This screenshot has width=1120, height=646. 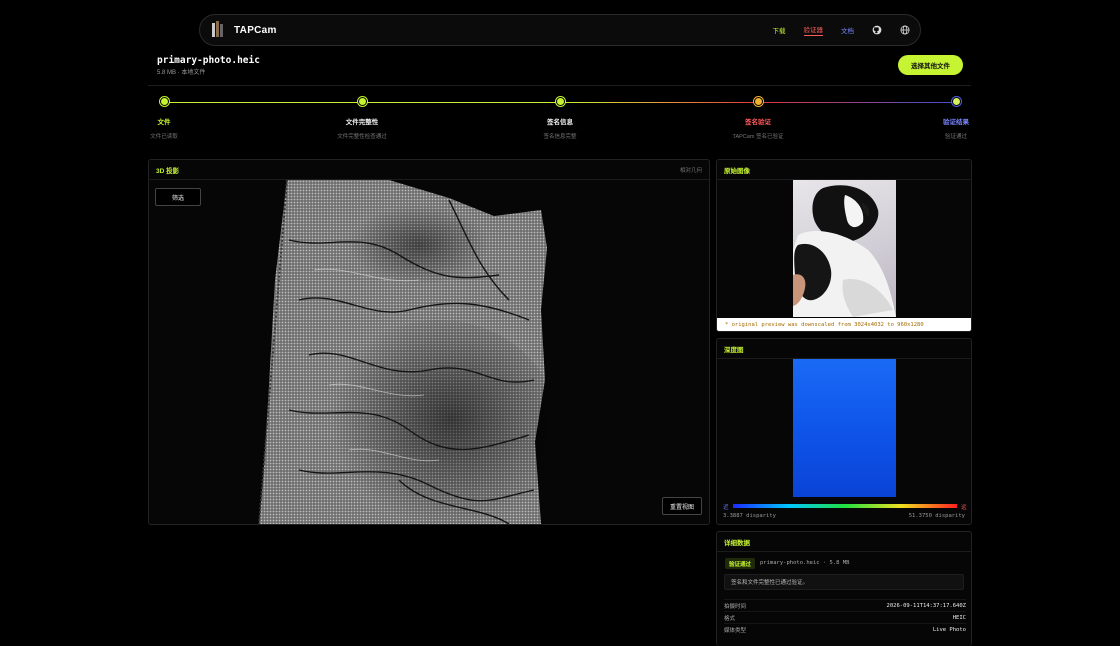 I want to click on reset-view-button: 重置视图, so click(x=682, y=506).